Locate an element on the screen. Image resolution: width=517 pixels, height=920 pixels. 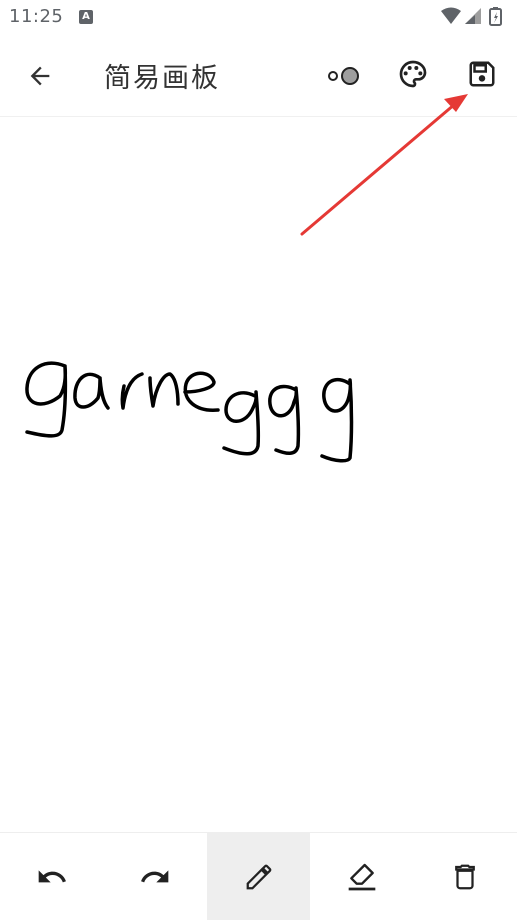
save-button is located at coordinates (482, 74).